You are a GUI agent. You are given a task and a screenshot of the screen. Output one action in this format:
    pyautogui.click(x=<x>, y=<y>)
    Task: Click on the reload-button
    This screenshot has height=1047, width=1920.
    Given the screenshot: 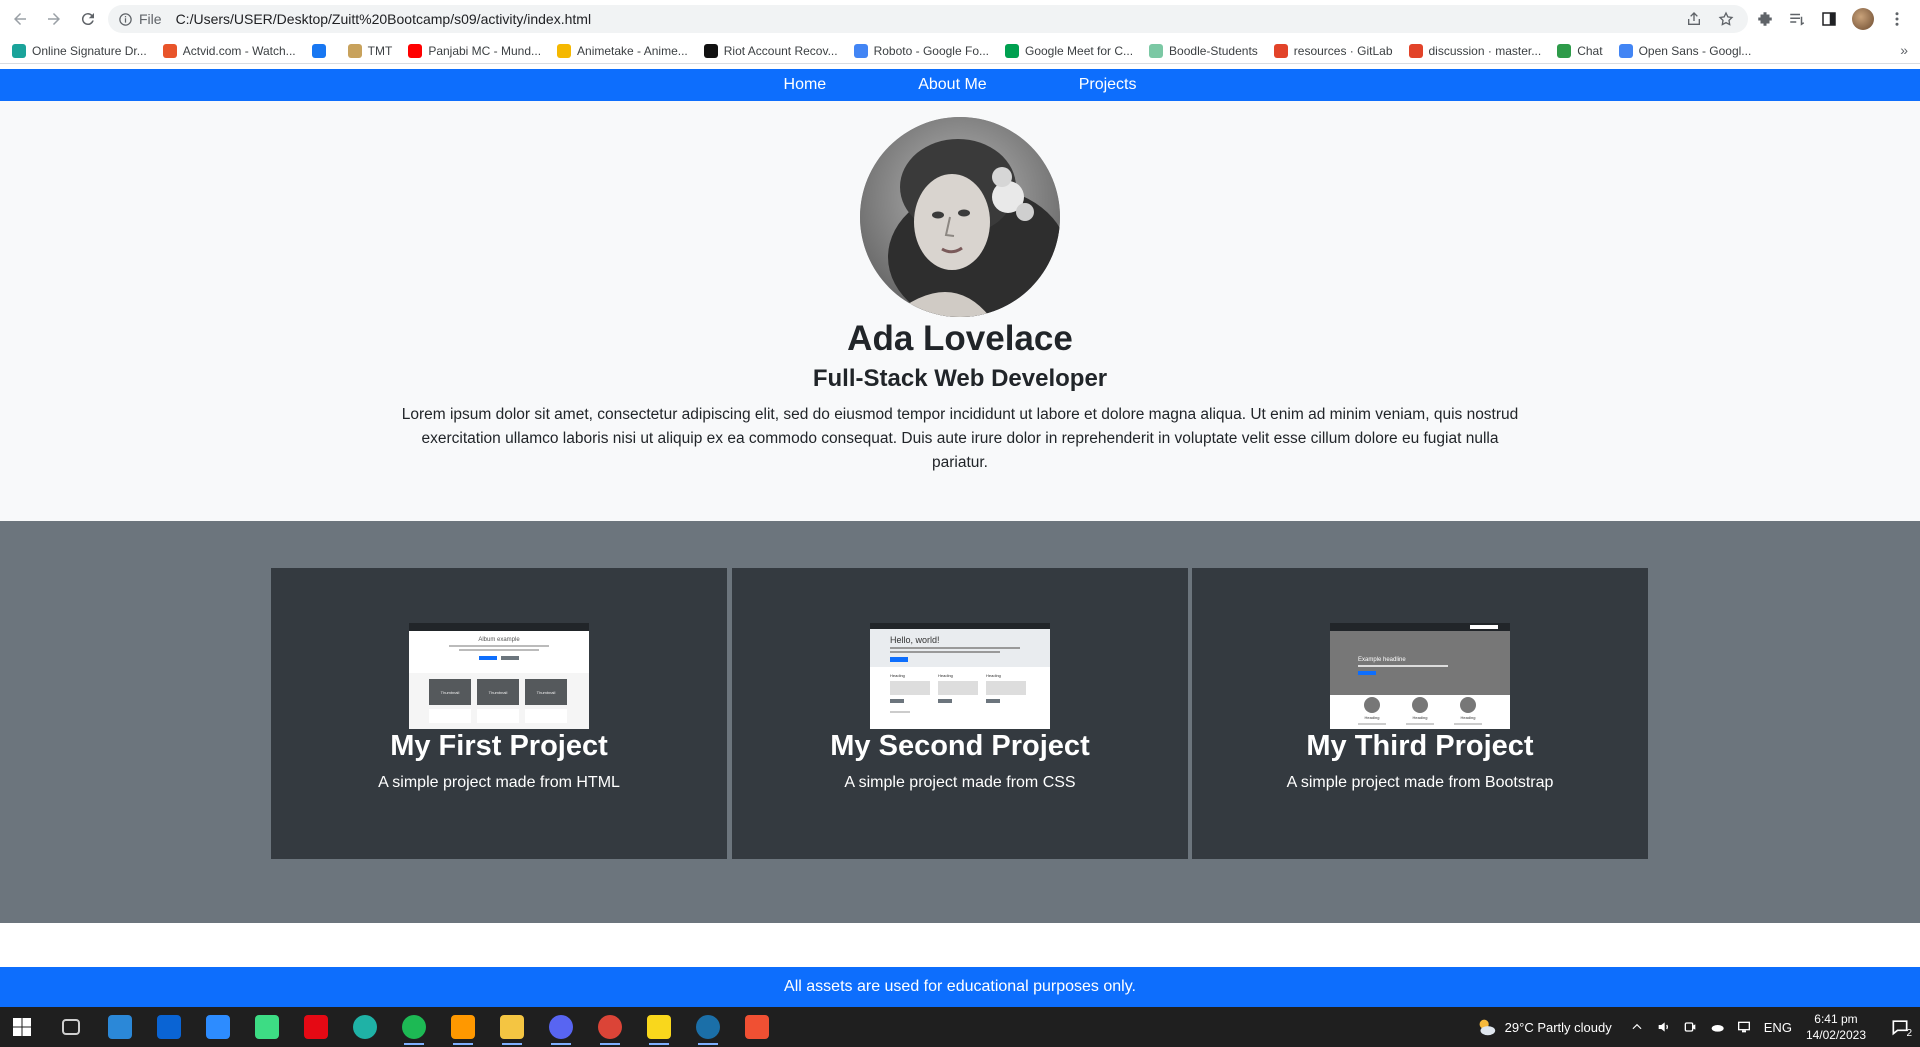 What is the action you would take?
    pyautogui.click(x=88, y=19)
    